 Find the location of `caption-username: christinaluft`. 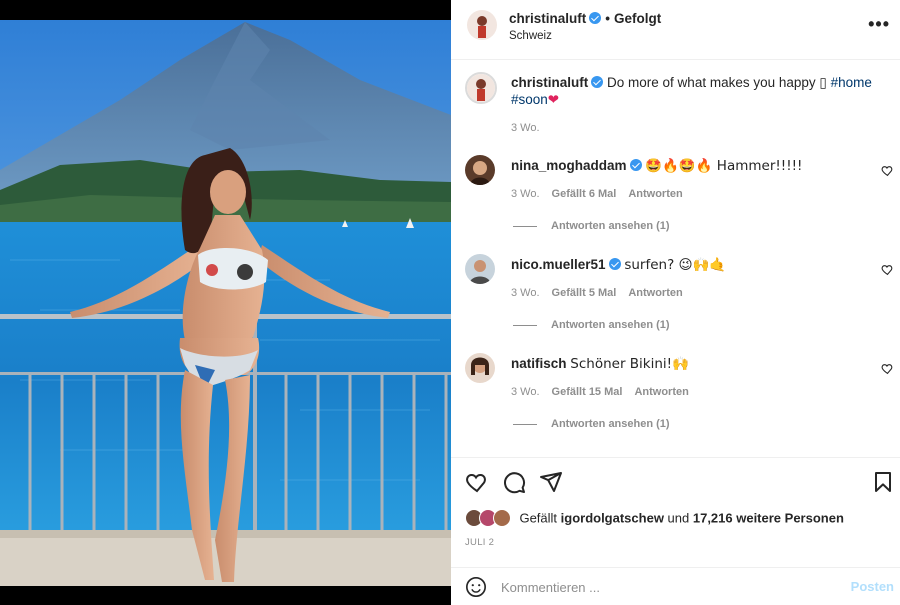

caption-username: christinaluft is located at coordinates (549, 82).